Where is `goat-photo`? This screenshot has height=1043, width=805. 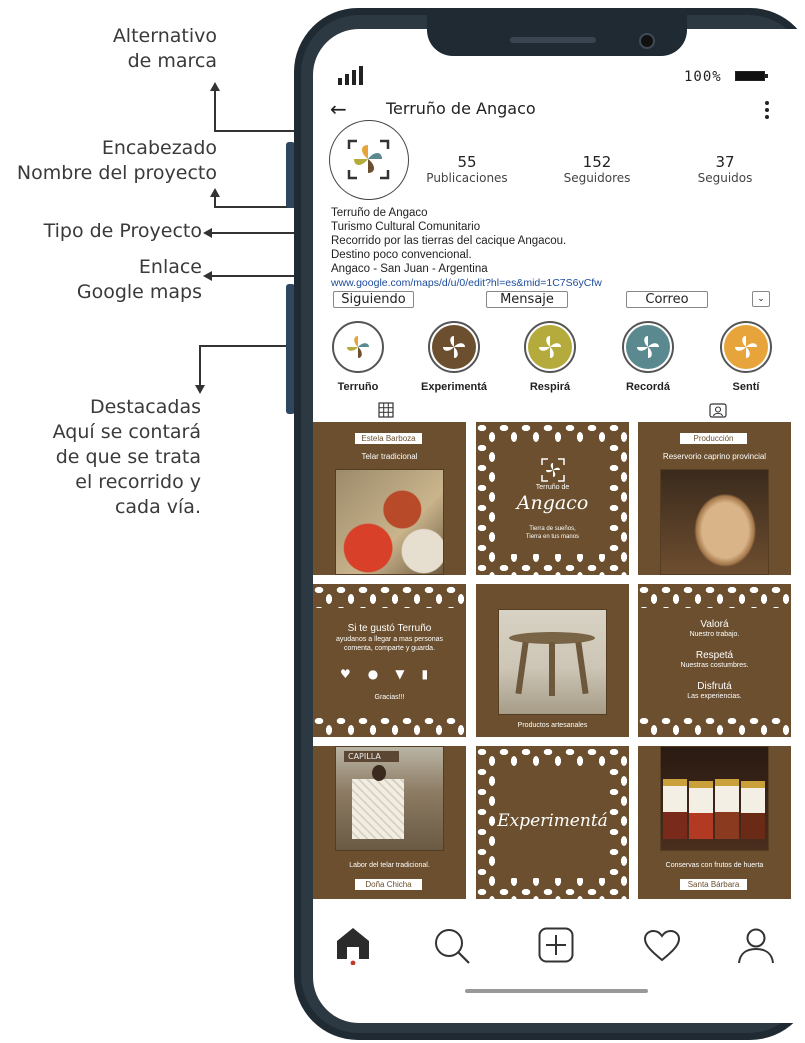
goat-photo is located at coordinates (714, 522).